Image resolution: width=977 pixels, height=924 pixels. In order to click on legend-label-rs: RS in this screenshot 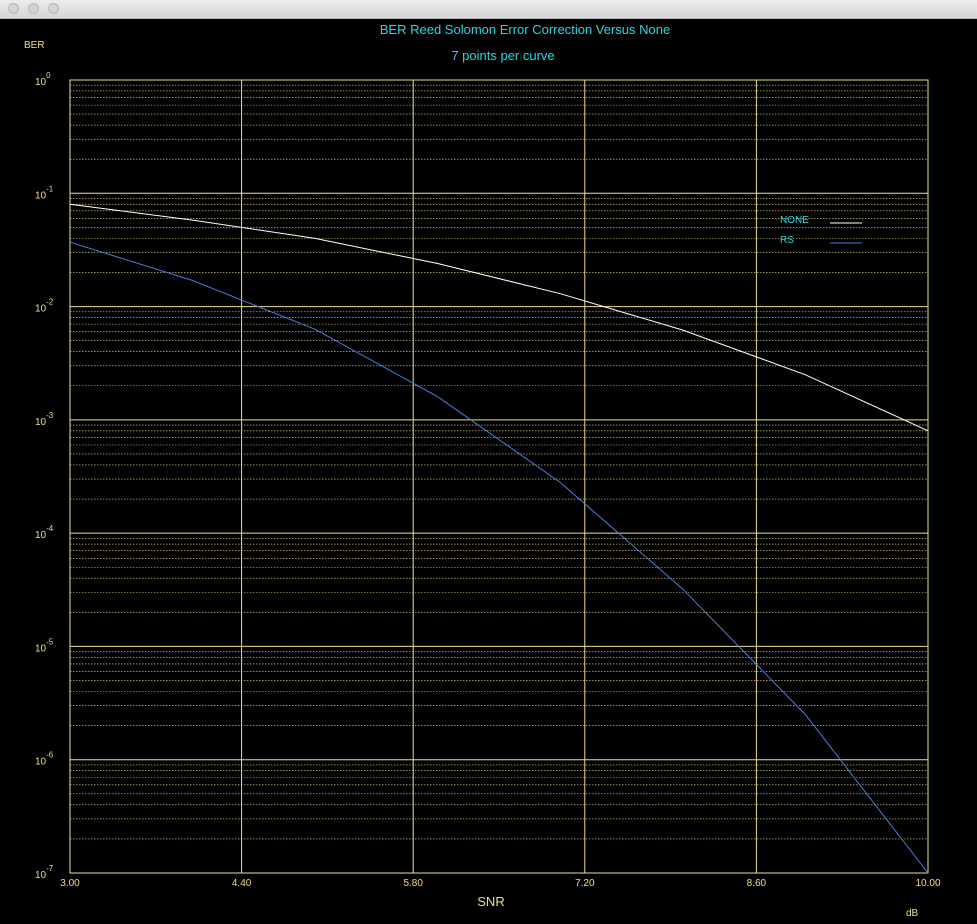, I will do `click(787, 240)`.